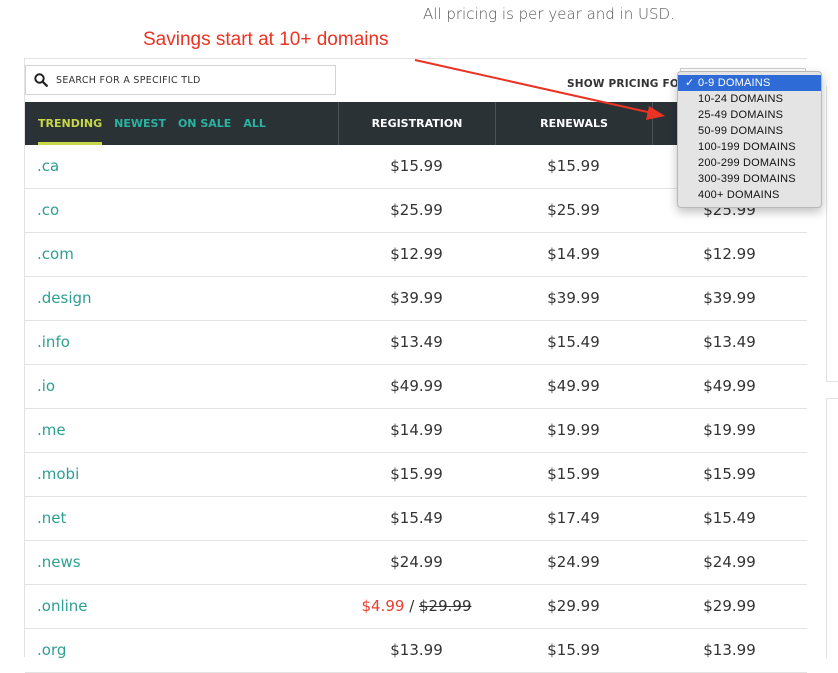  I want to click on option-label: 0-9 DOMAINS, so click(734, 83).